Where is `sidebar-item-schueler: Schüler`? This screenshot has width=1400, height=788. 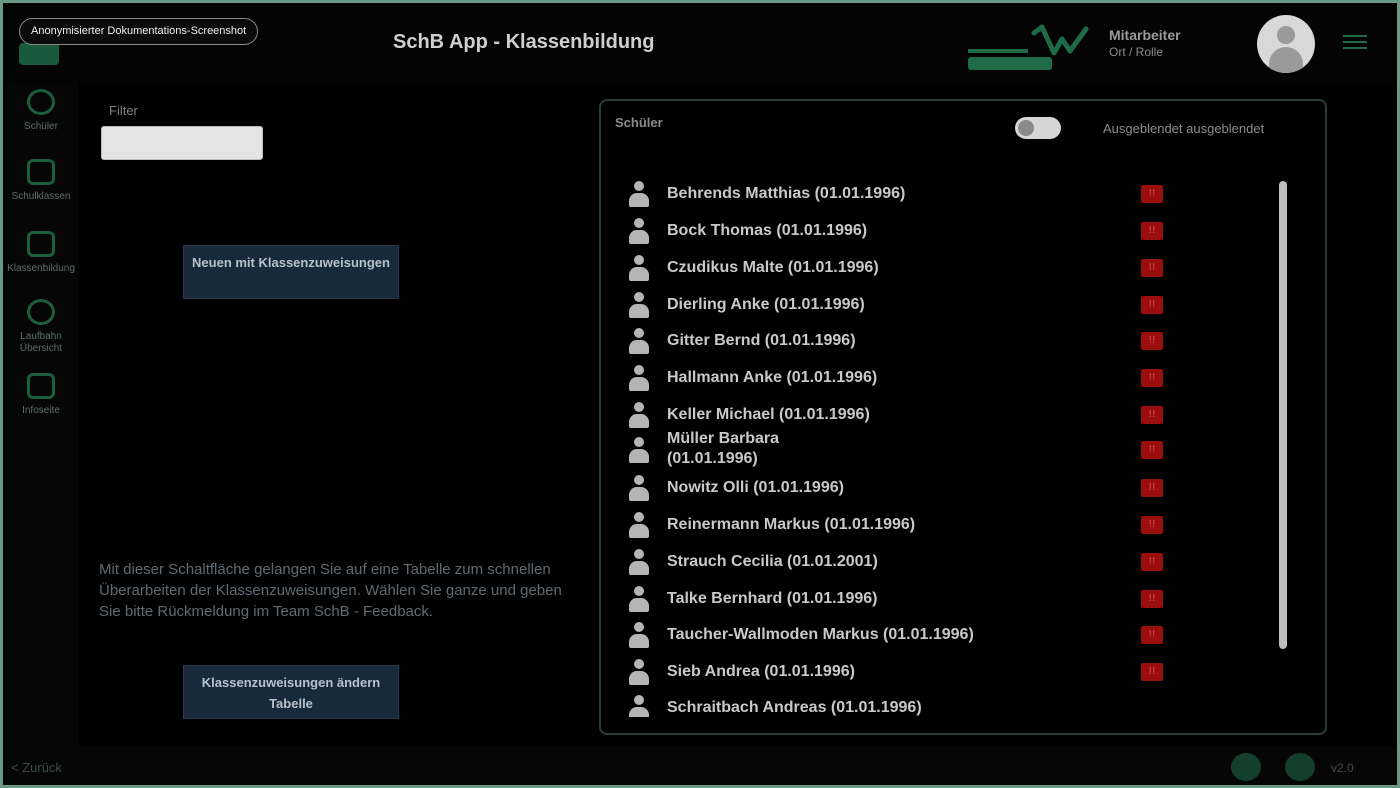
sidebar-item-schueler: Schüler is located at coordinates (41, 111).